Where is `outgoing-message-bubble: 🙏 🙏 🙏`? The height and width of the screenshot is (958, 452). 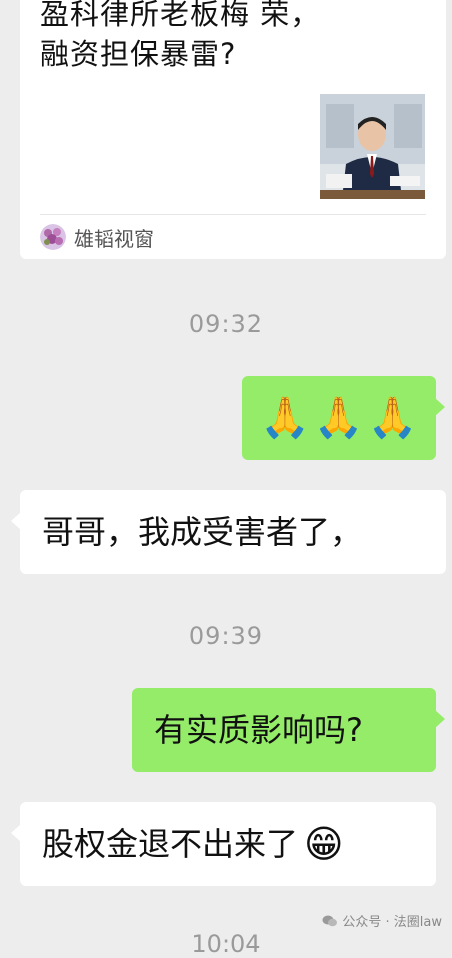
outgoing-message-bubble: 🙏 🙏 🙏 is located at coordinates (343, 418).